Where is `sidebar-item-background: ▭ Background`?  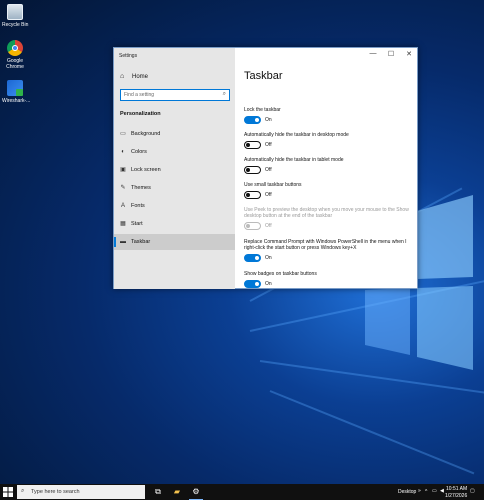 sidebar-item-background: ▭ Background is located at coordinates (174, 134).